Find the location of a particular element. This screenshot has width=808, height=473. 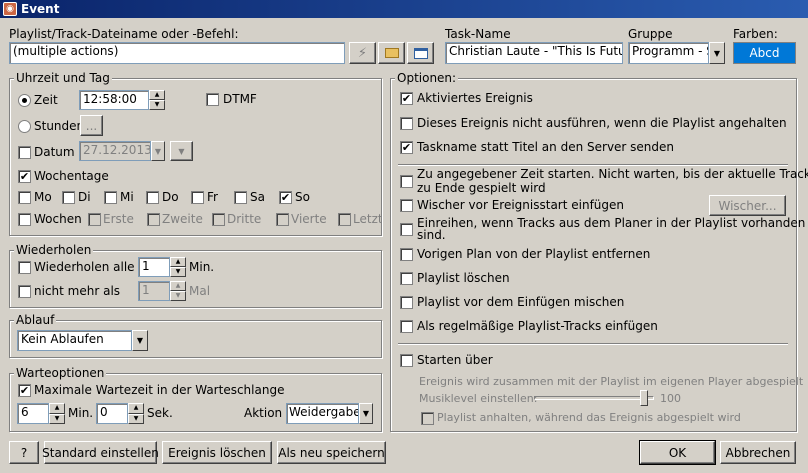

not-more-input: 1 is located at coordinates (154, 291).